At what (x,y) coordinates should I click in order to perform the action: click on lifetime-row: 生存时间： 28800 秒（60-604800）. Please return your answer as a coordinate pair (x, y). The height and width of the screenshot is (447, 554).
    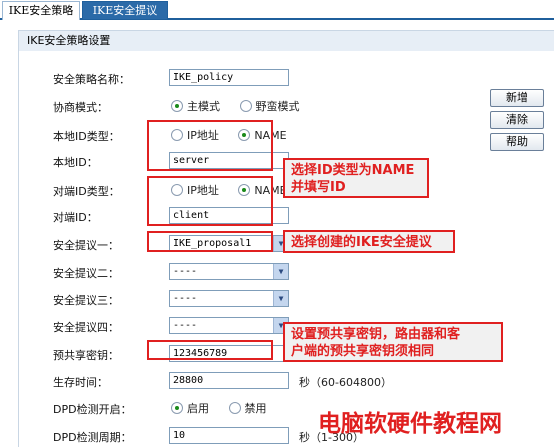
    Looking at the image, I should click on (254, 382).